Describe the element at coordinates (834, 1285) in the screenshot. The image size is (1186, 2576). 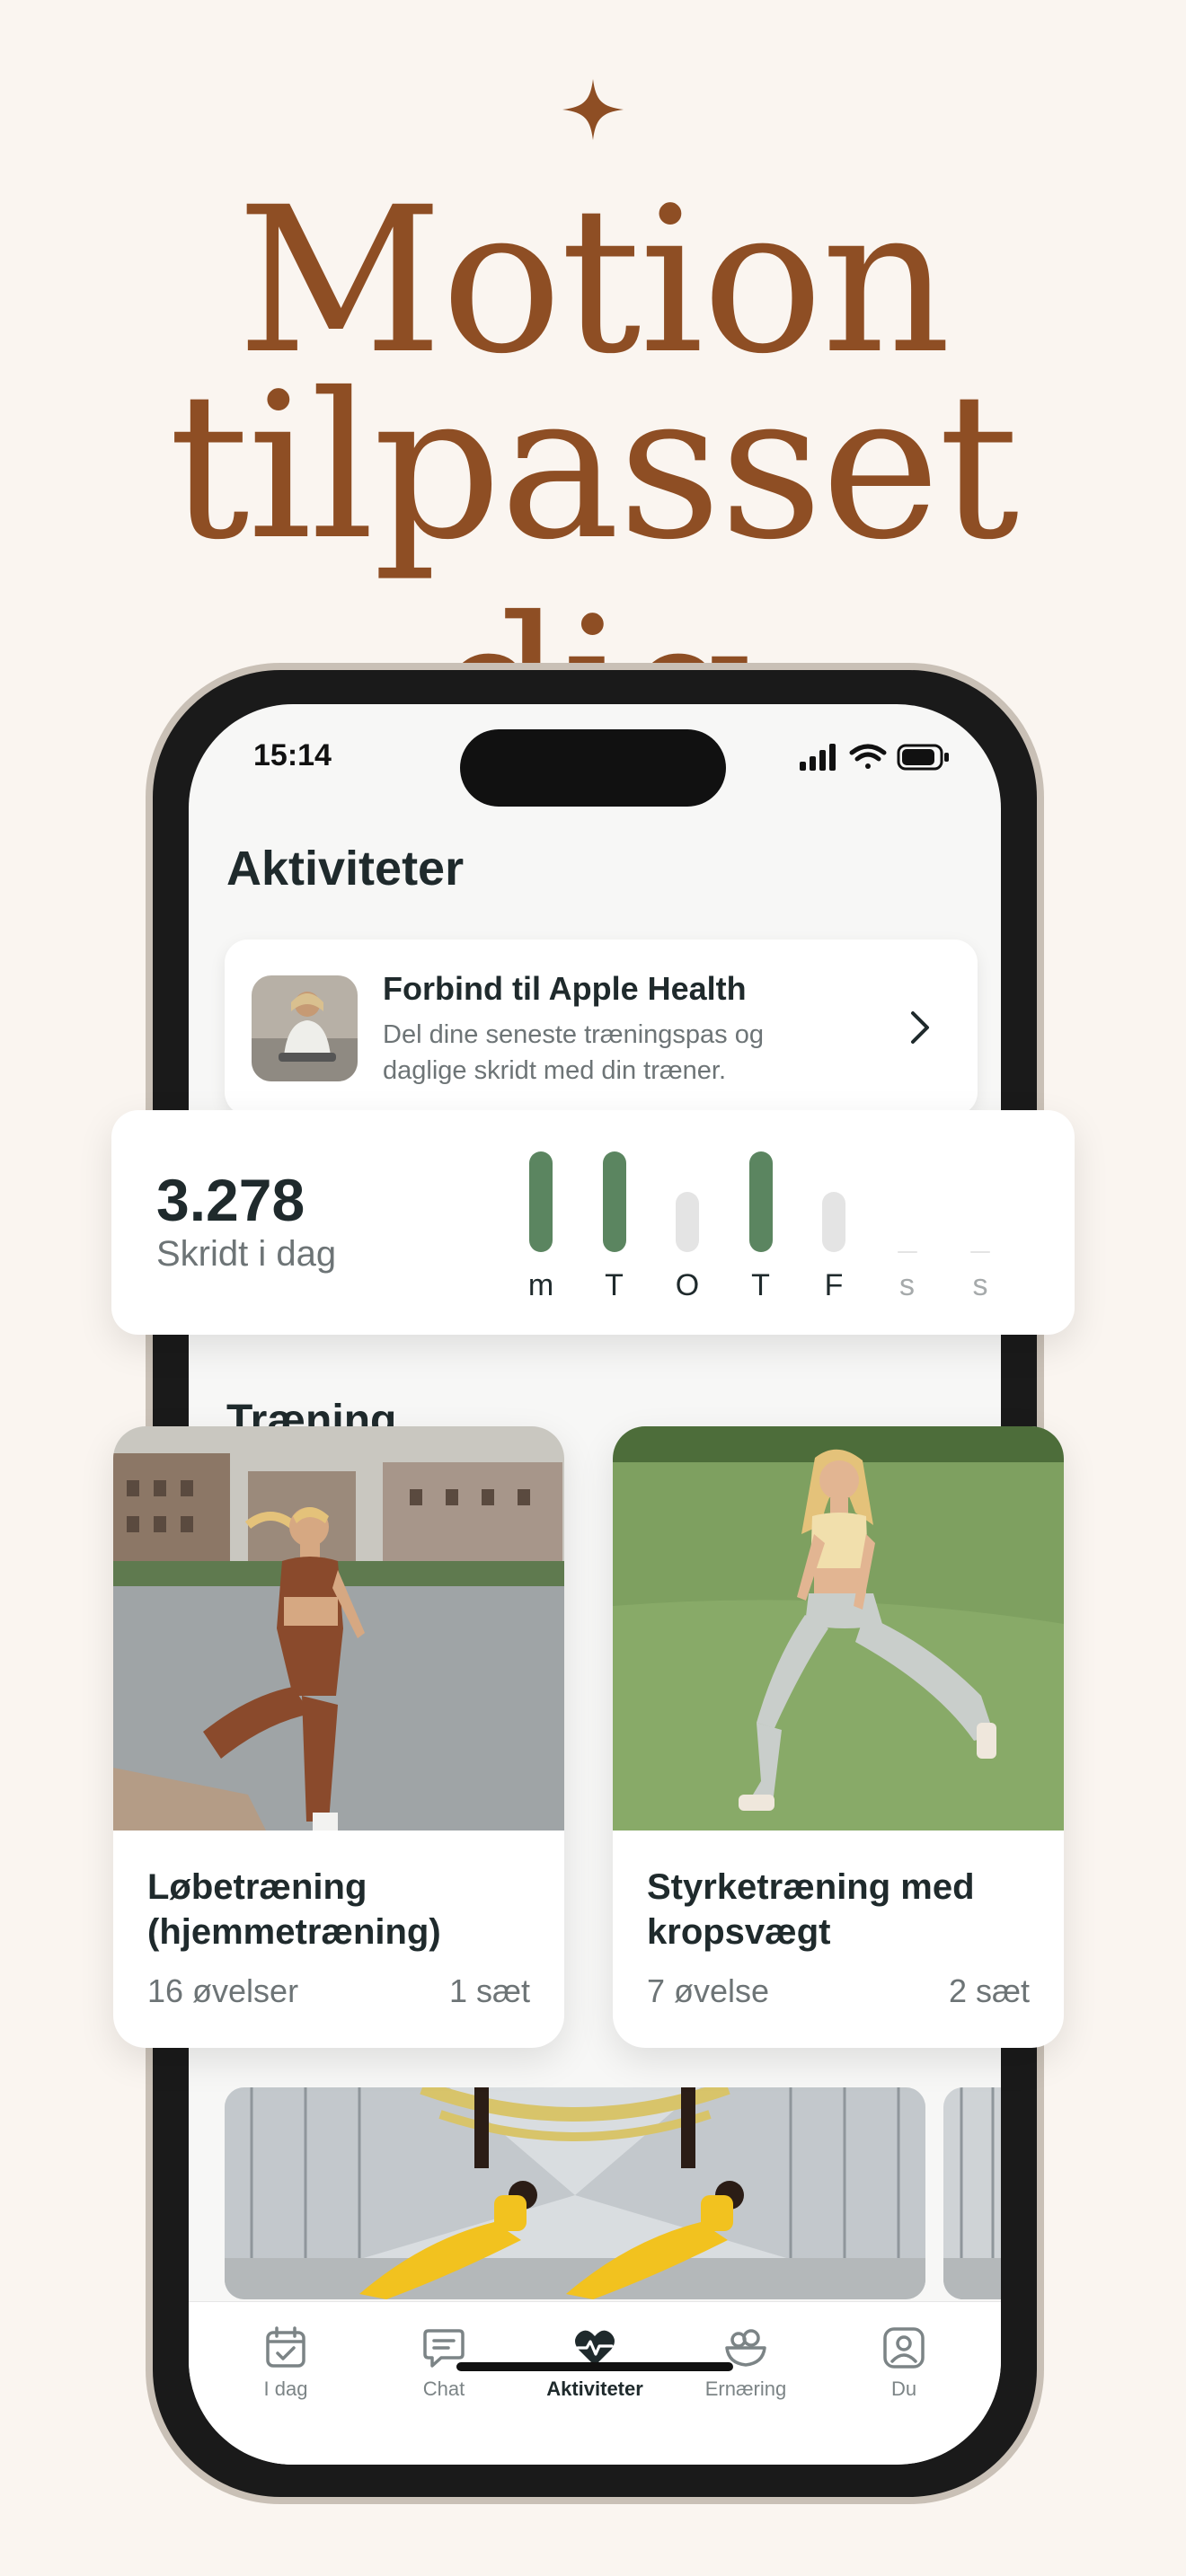
I see `steps-day-label: F` at that location.